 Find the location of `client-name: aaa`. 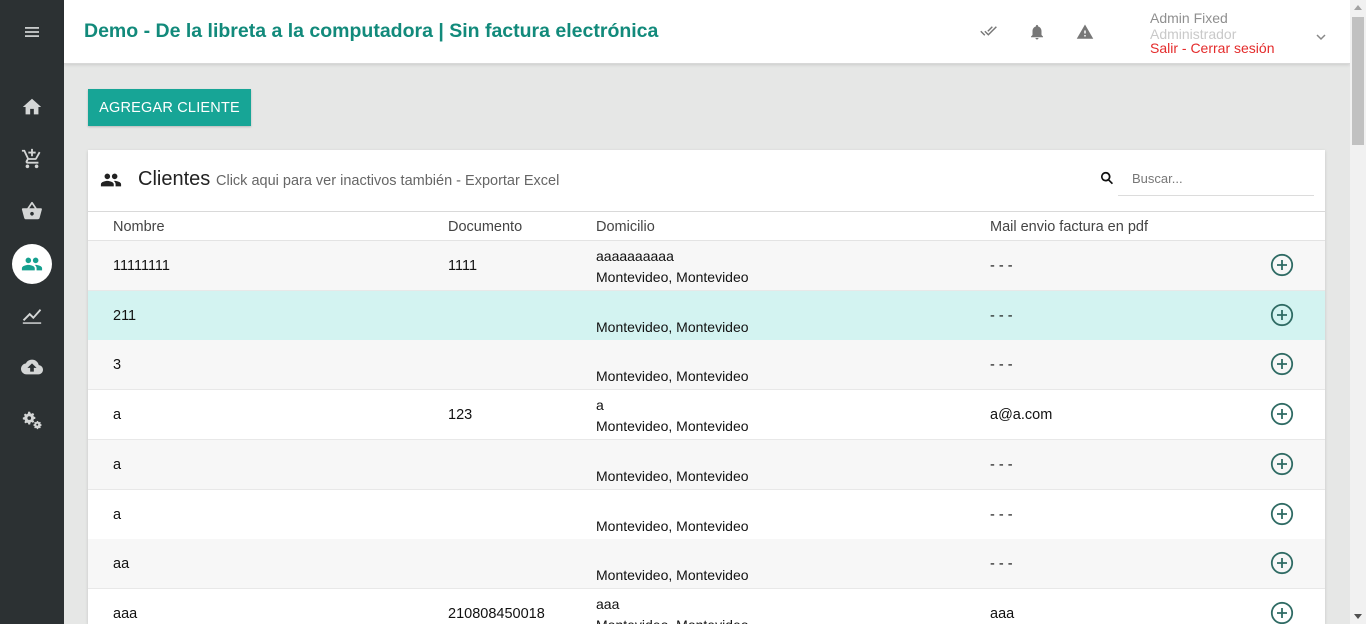

client-name: aaa is located at coordinates (125, 613).